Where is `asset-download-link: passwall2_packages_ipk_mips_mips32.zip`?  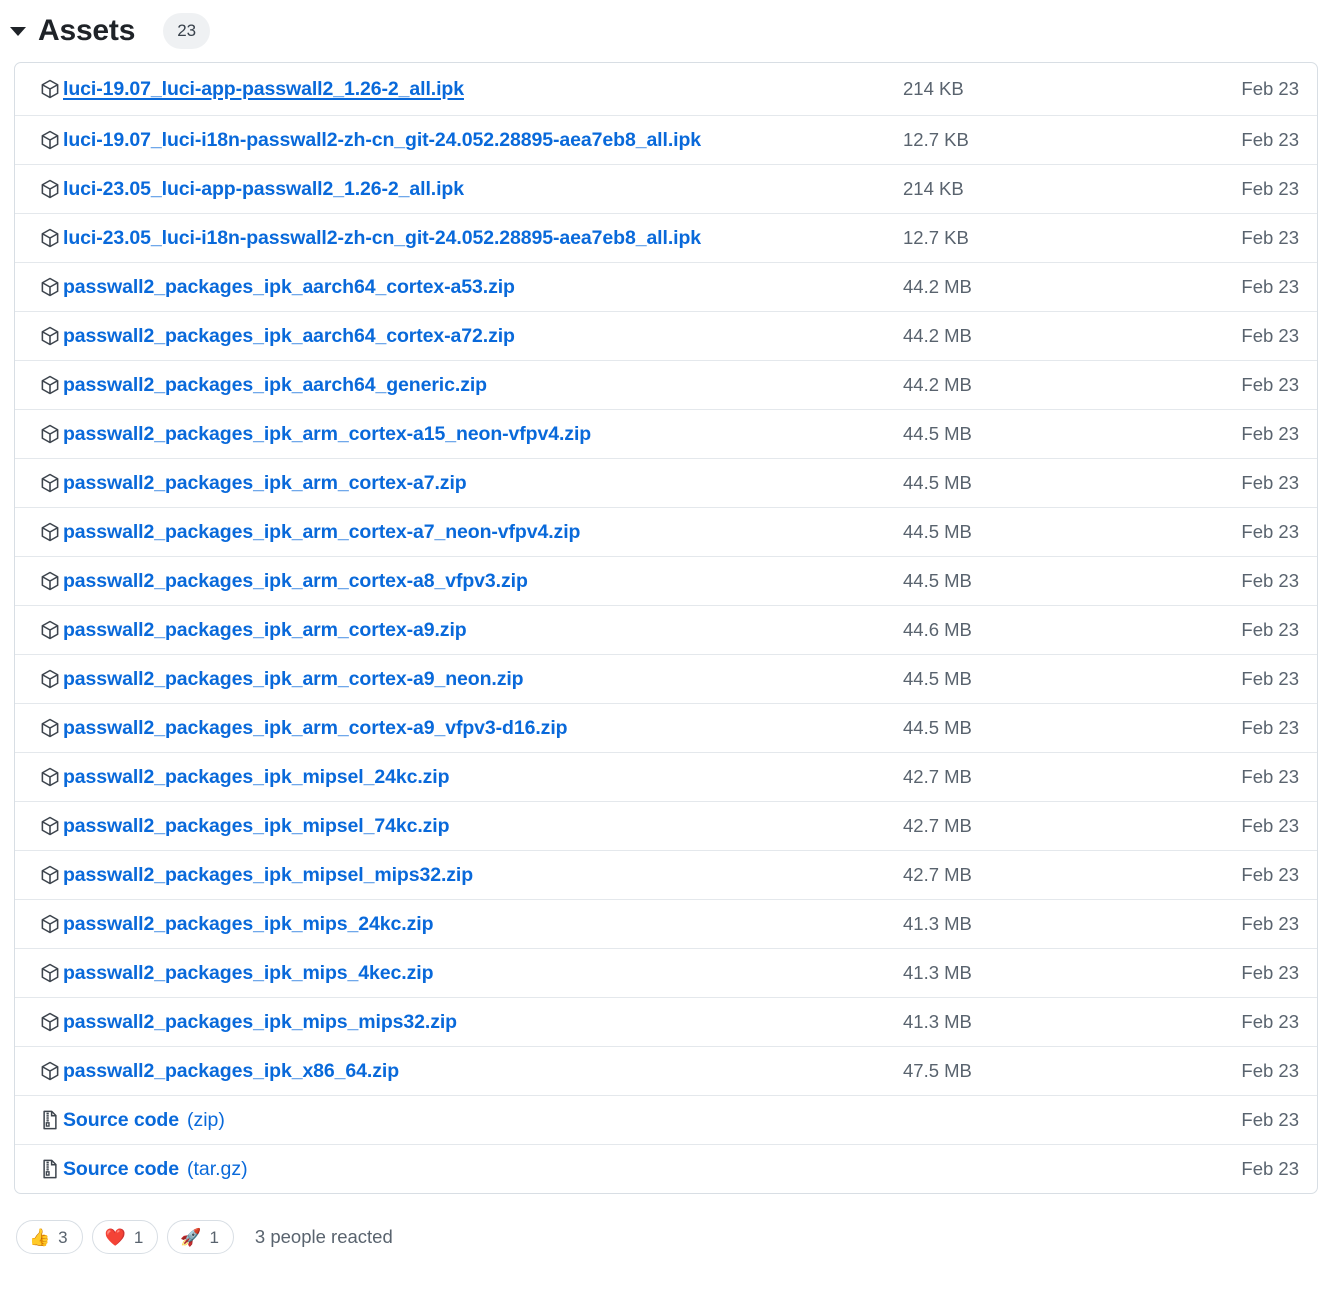
asset-download-link: passwall2_packages_ipk_mips_mips32.zip is located at coordinates (260, 1022).